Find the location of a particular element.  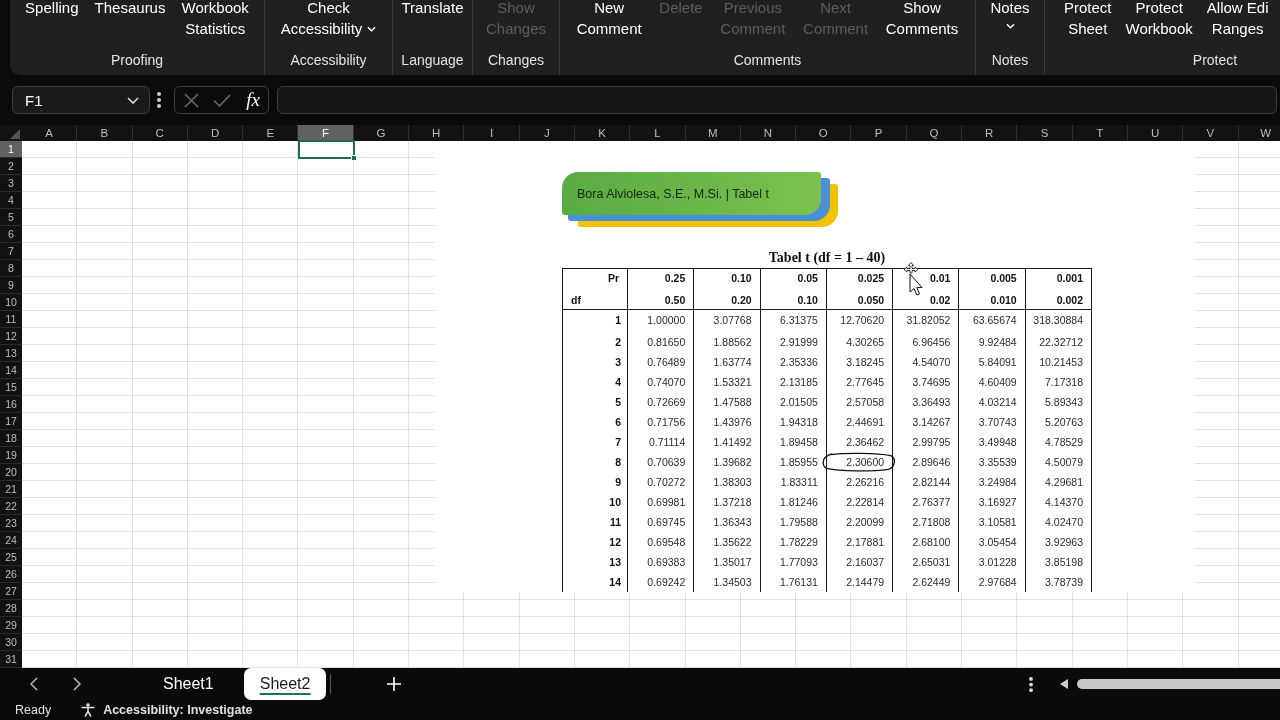

table-cell: 1.00000 is located at coordinates (666, 320).